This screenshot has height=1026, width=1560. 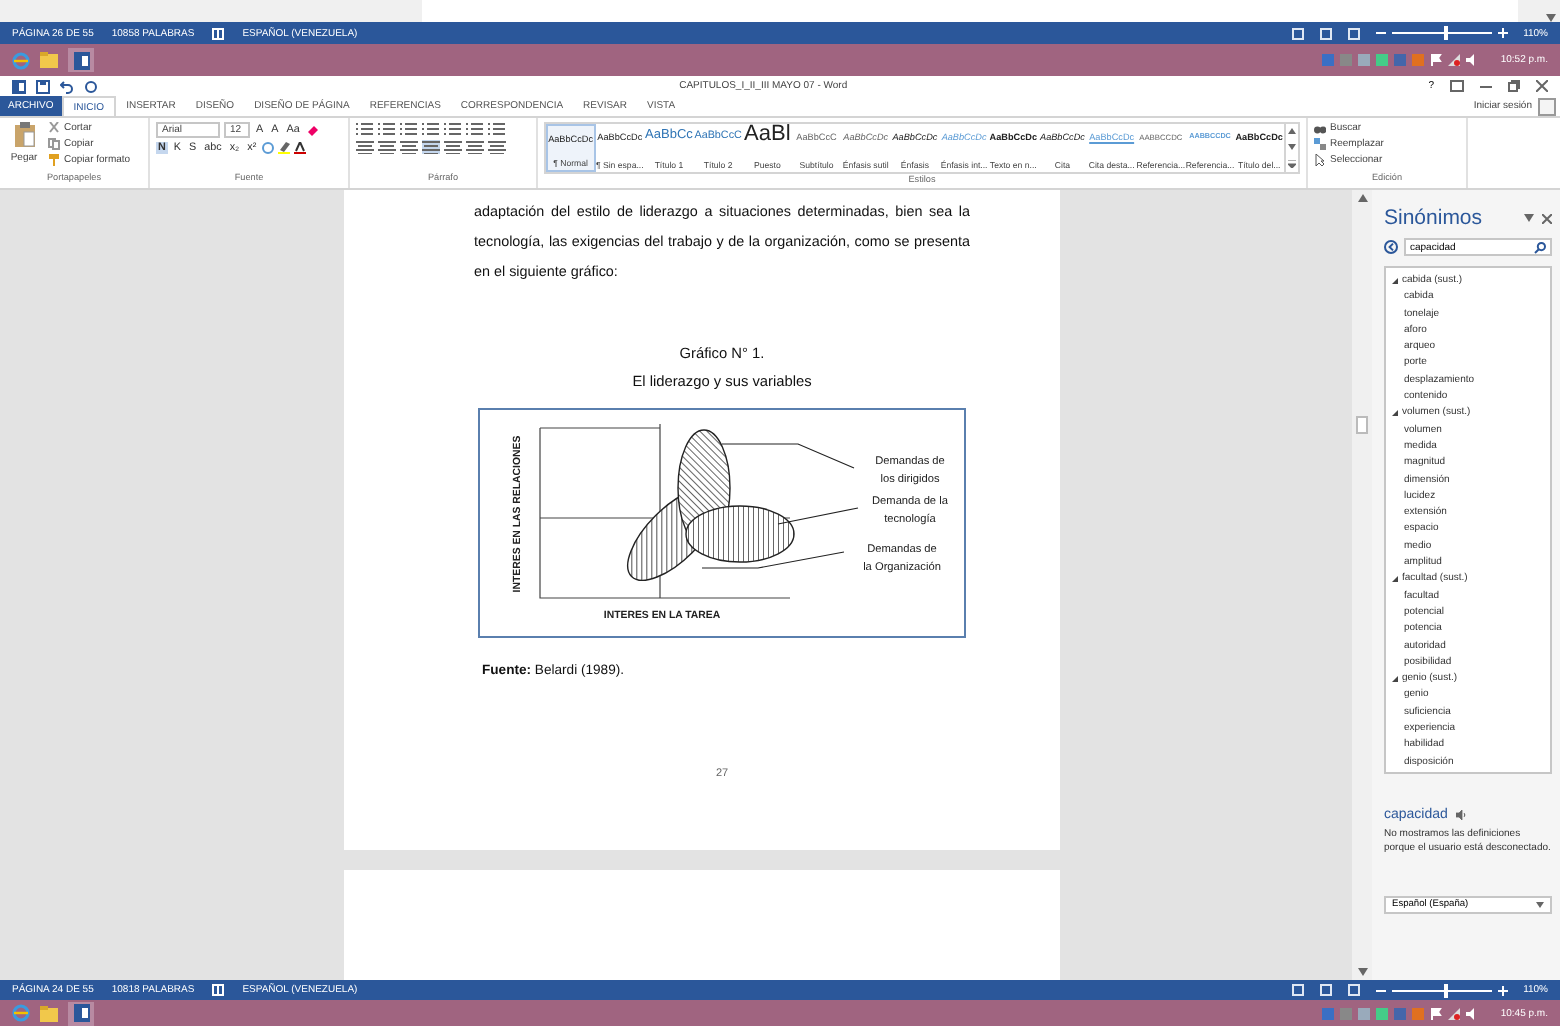 What do you see at coordinates (1540, 247) in the screenshot?
I see `search-icon` at bounding box center [1540, 247].